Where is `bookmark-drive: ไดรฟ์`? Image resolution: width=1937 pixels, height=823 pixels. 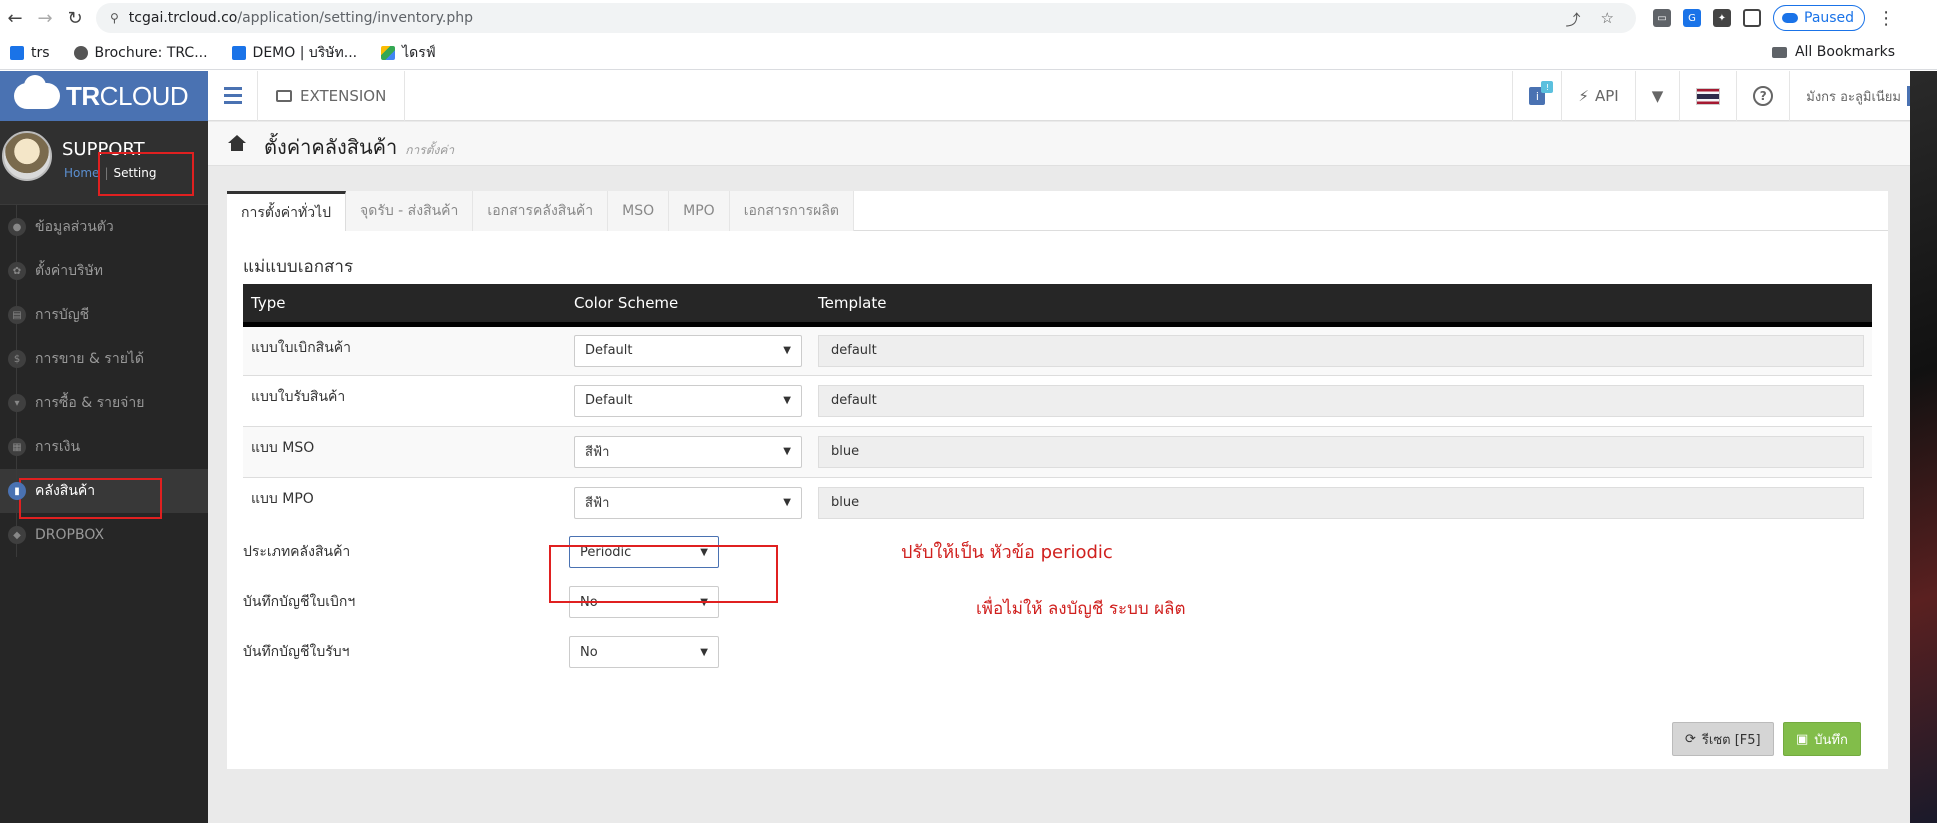 bookmark-drive: ไดรฟ์ is located at coordinates (408, 53).